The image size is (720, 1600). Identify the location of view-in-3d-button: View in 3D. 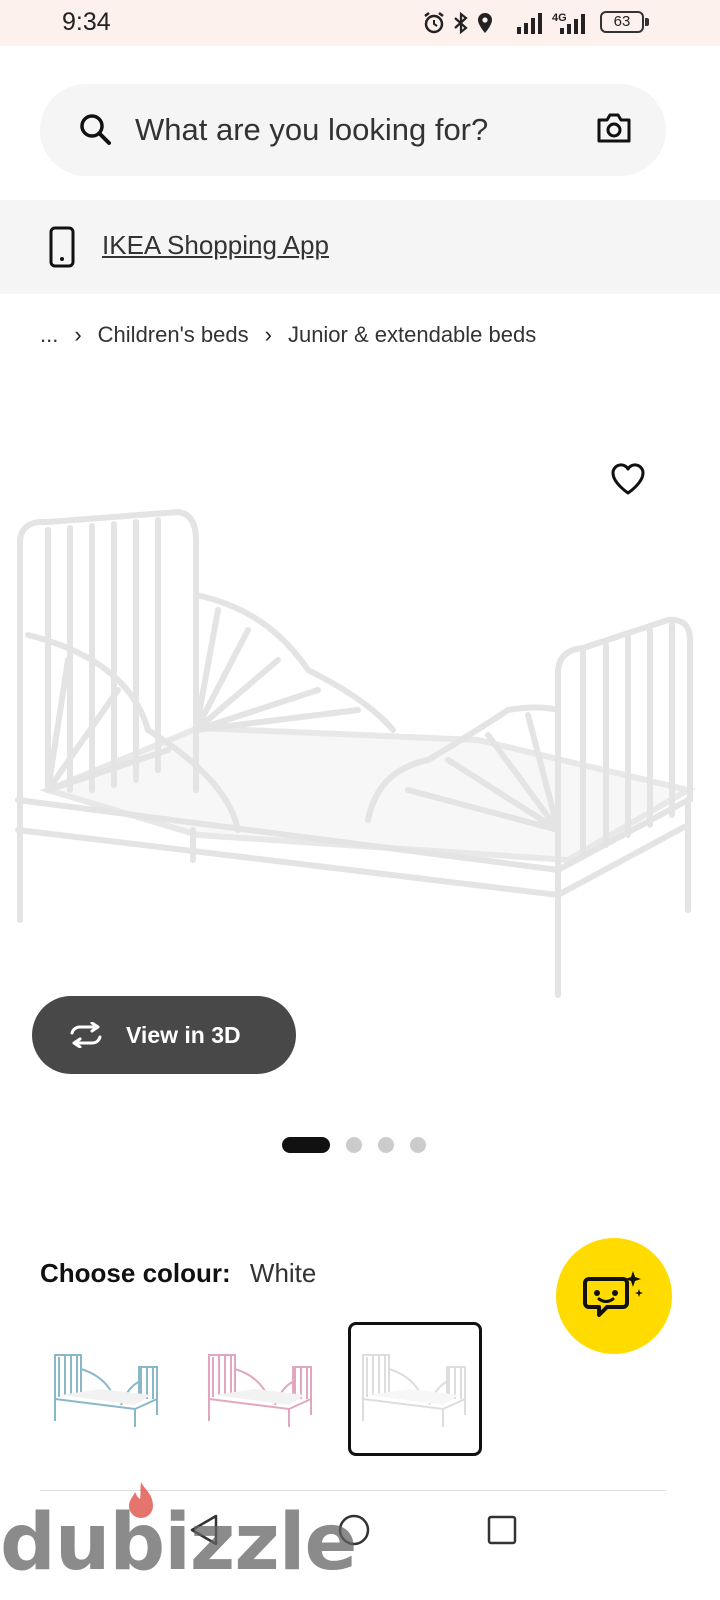
(164, 1035).